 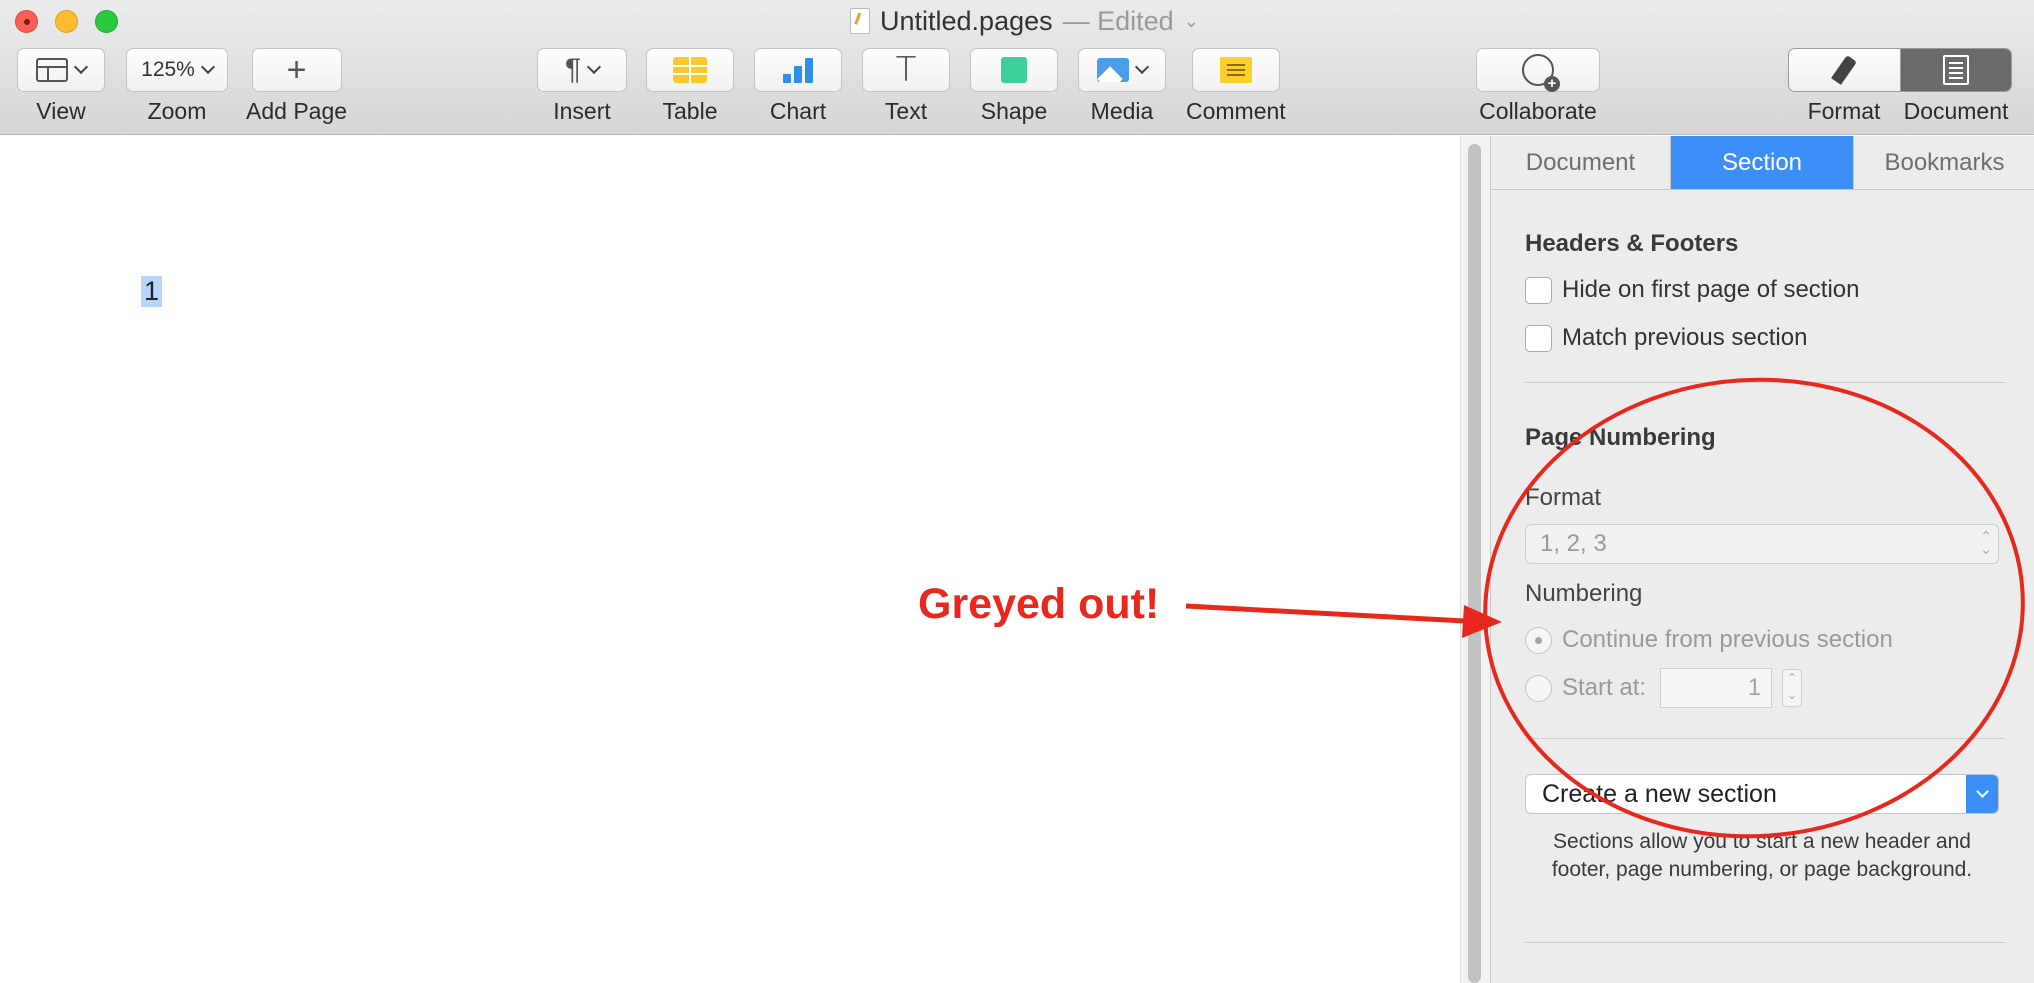 I want to click on document-icon, so click(x=1955, y=70).